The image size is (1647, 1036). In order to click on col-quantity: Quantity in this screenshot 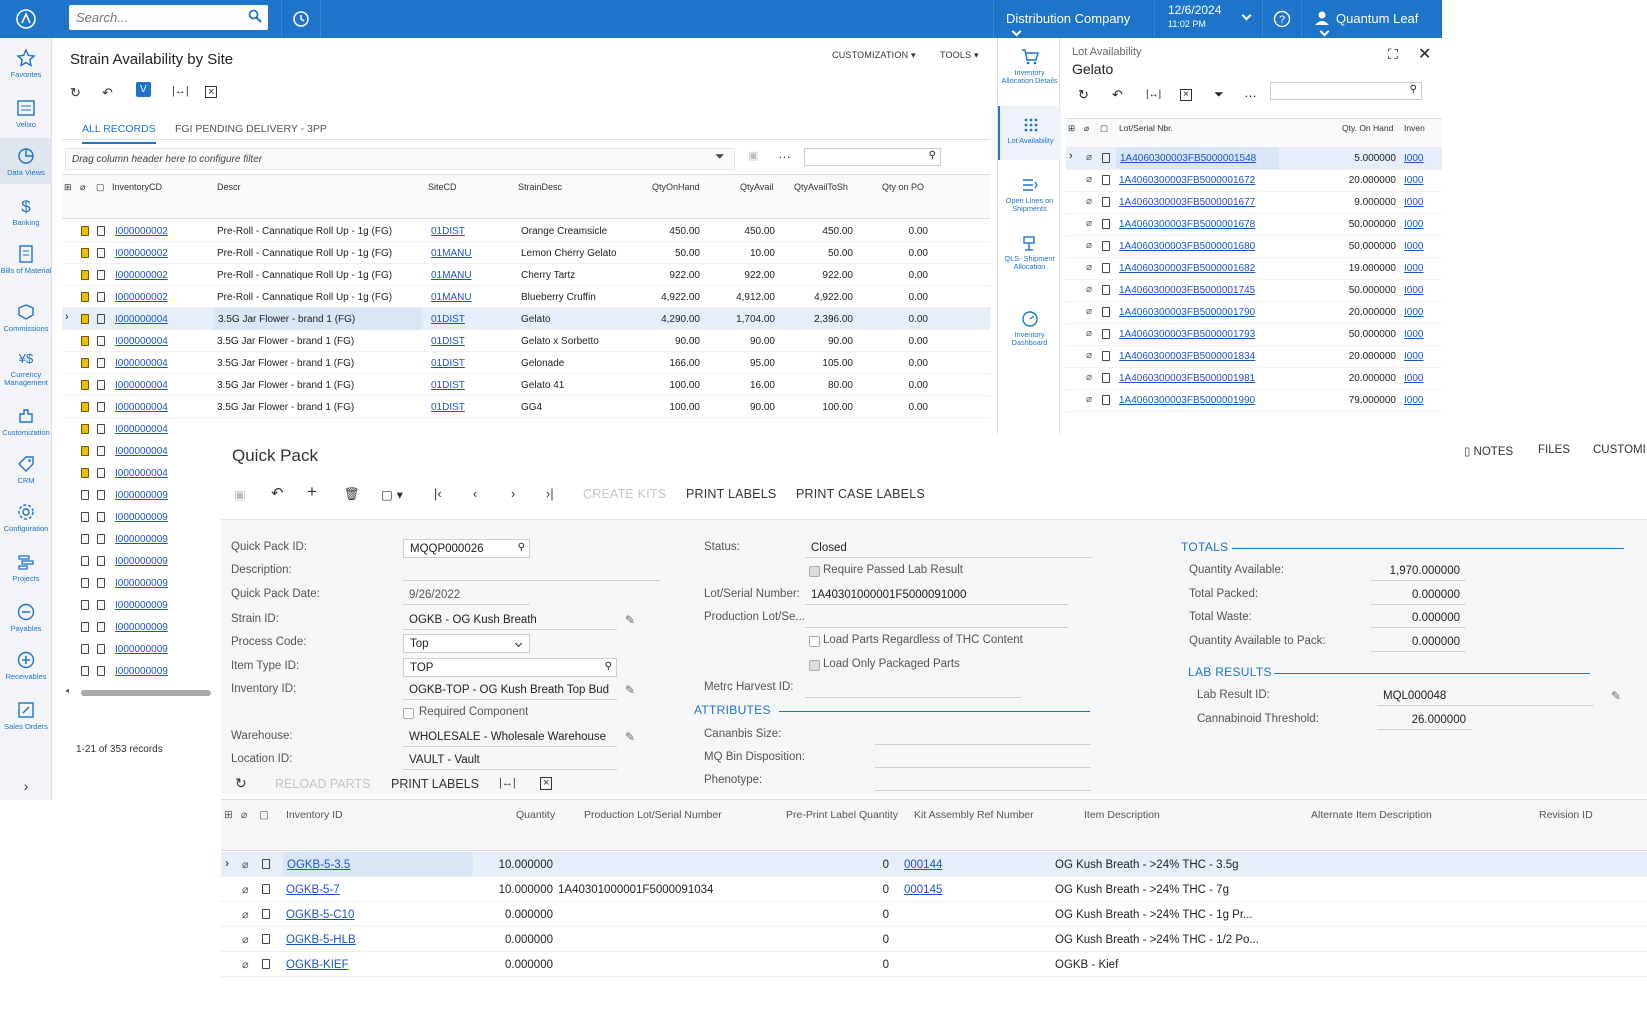, I will do `click(535, 815)`.